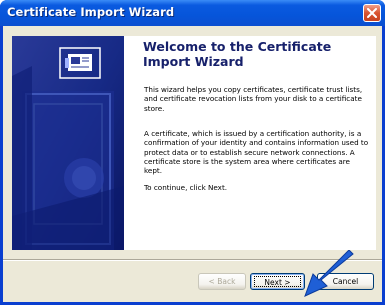 Image resolution: width=385 pixels, height=305 pixels. Describe the element at coordinates (186, 187) in the screenshot. I see `continue-instruction: To continue, click Next.` at that location.